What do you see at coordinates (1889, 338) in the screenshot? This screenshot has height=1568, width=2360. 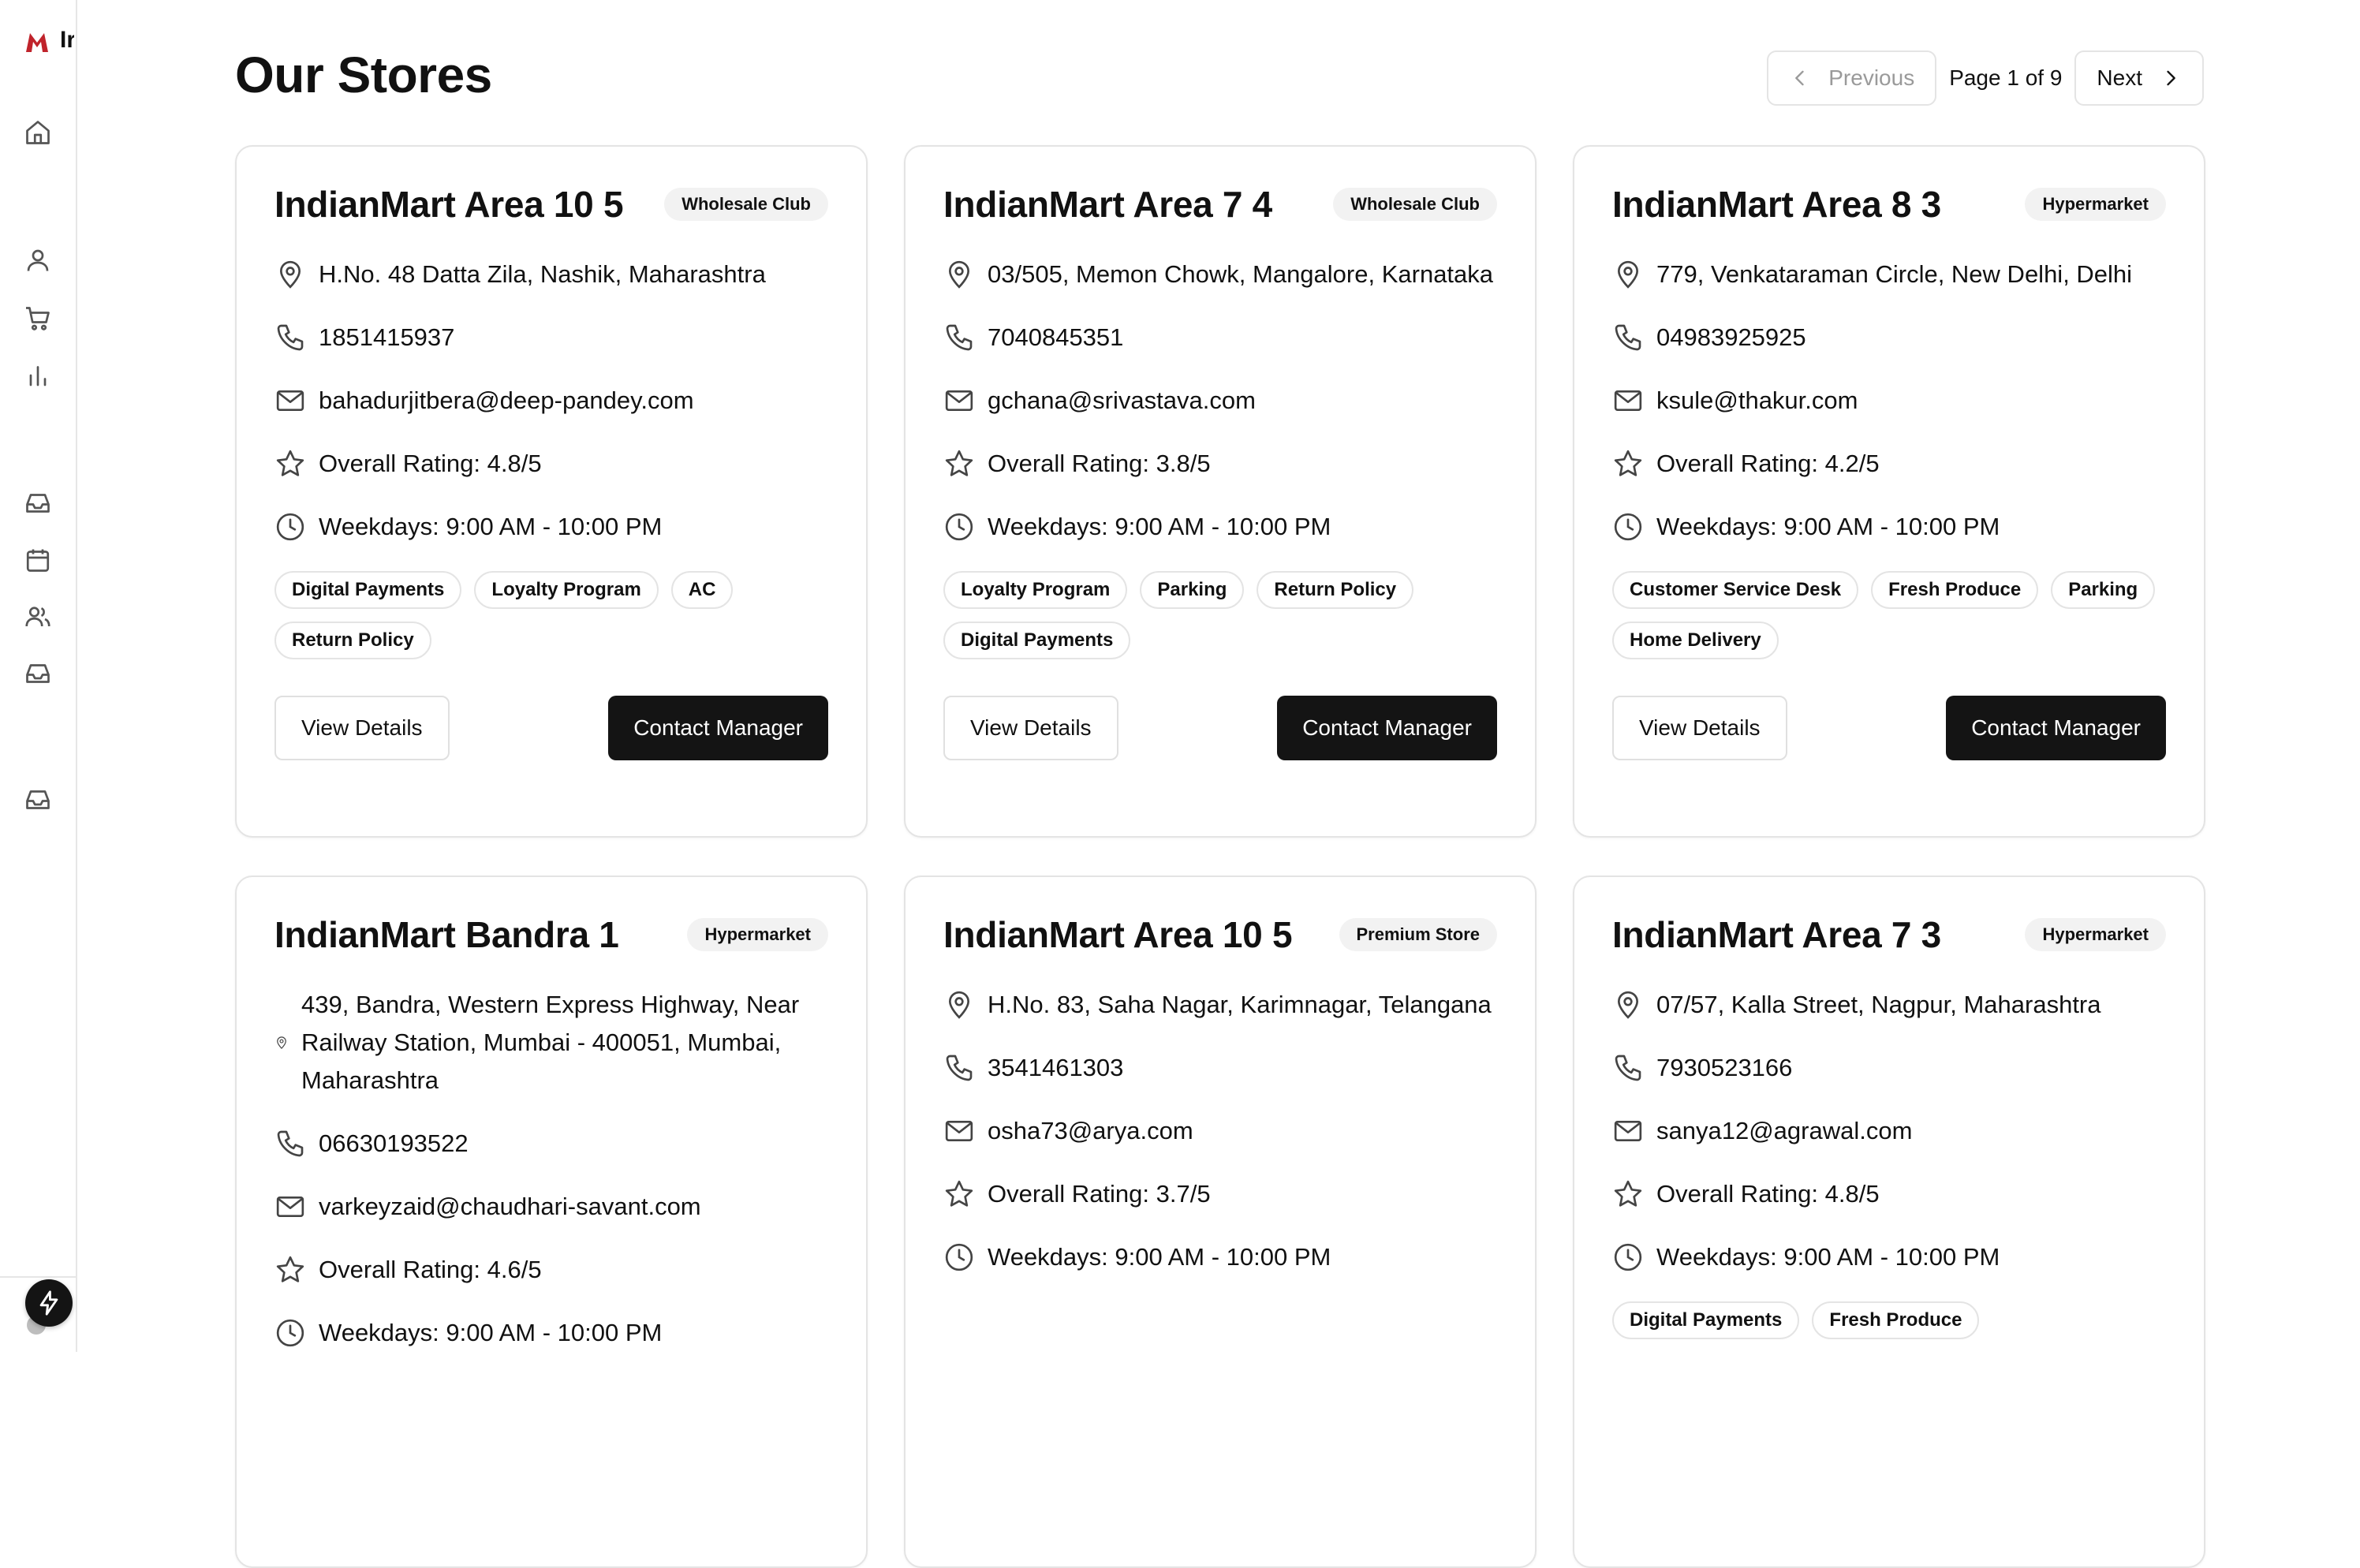 I see `phone-row: 04983925925` at bounding box center [1889, 338].